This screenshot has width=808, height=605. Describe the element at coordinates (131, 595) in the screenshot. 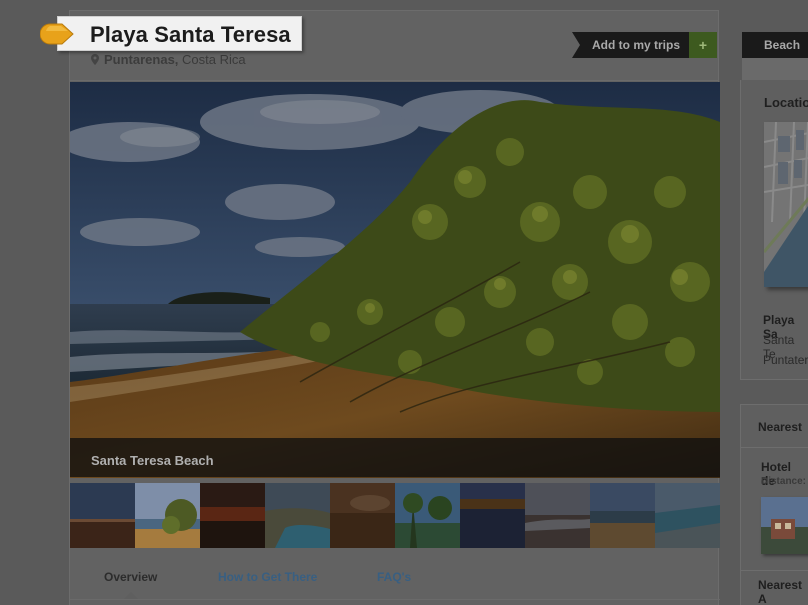

I see `active-tab-indicator` at that location.